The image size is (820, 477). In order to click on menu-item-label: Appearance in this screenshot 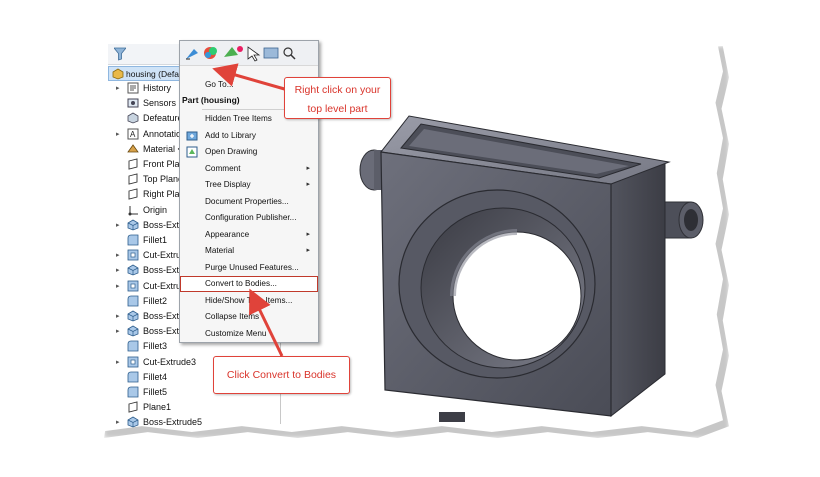, I will do `click(227, 234)`.